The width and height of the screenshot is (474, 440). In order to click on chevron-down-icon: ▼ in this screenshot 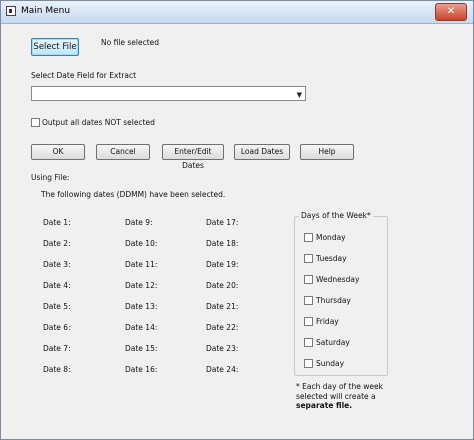, I will do `click(299, 95)`.